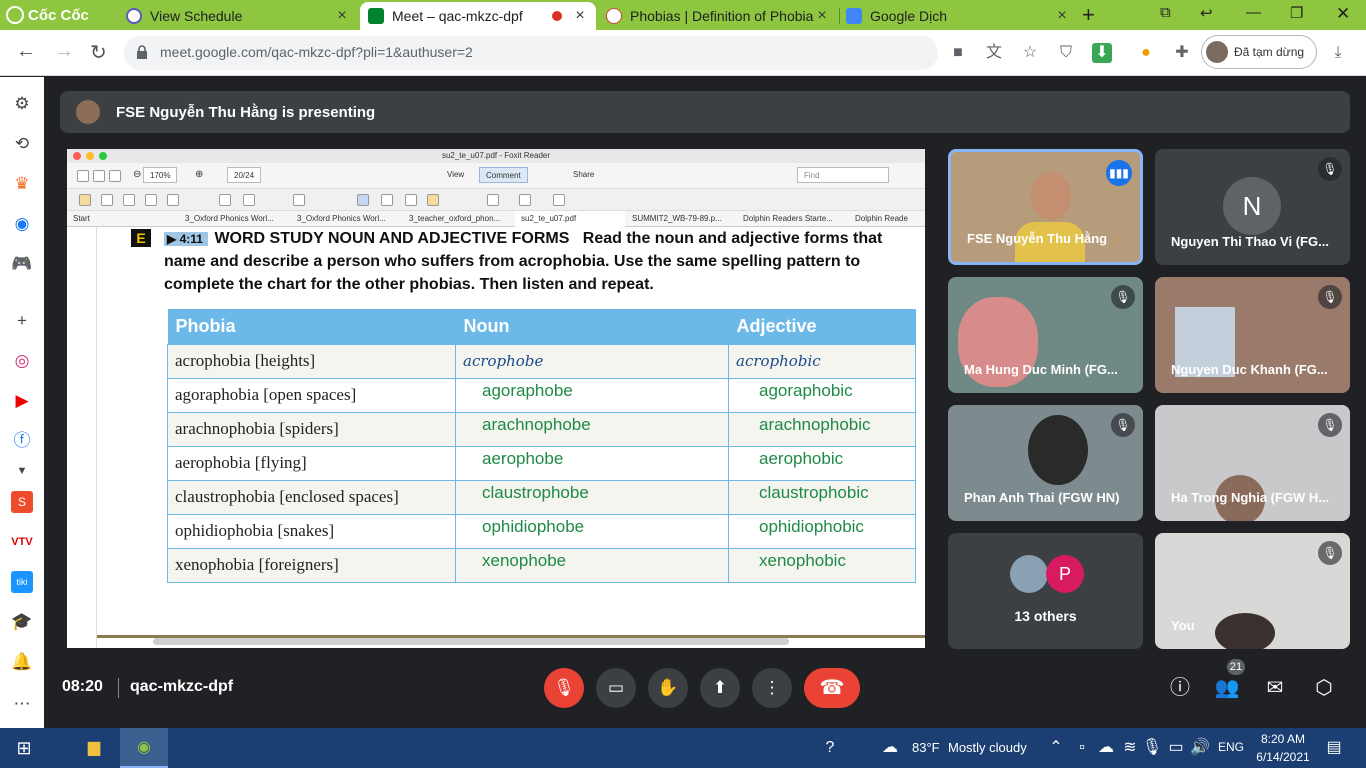 The image size is (1366, 768). What do you see at coordinates (890, 748) in the screenshot?
I see `weather-cloud-icon: ☁` at bounding box center [890, 748].